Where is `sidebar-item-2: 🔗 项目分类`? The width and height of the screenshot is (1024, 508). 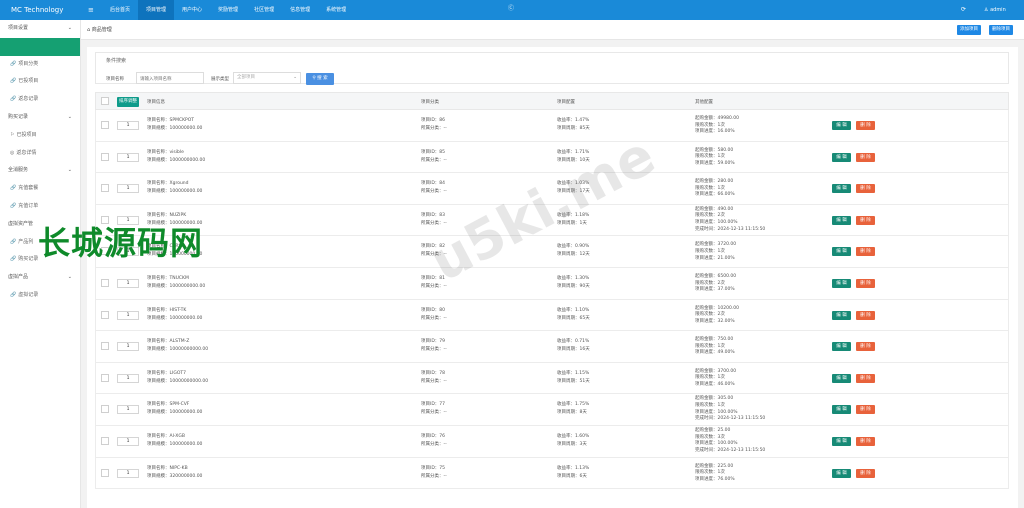
sidebar-item-2: 🔗 项目分类 is located at coordinates (40, 65).